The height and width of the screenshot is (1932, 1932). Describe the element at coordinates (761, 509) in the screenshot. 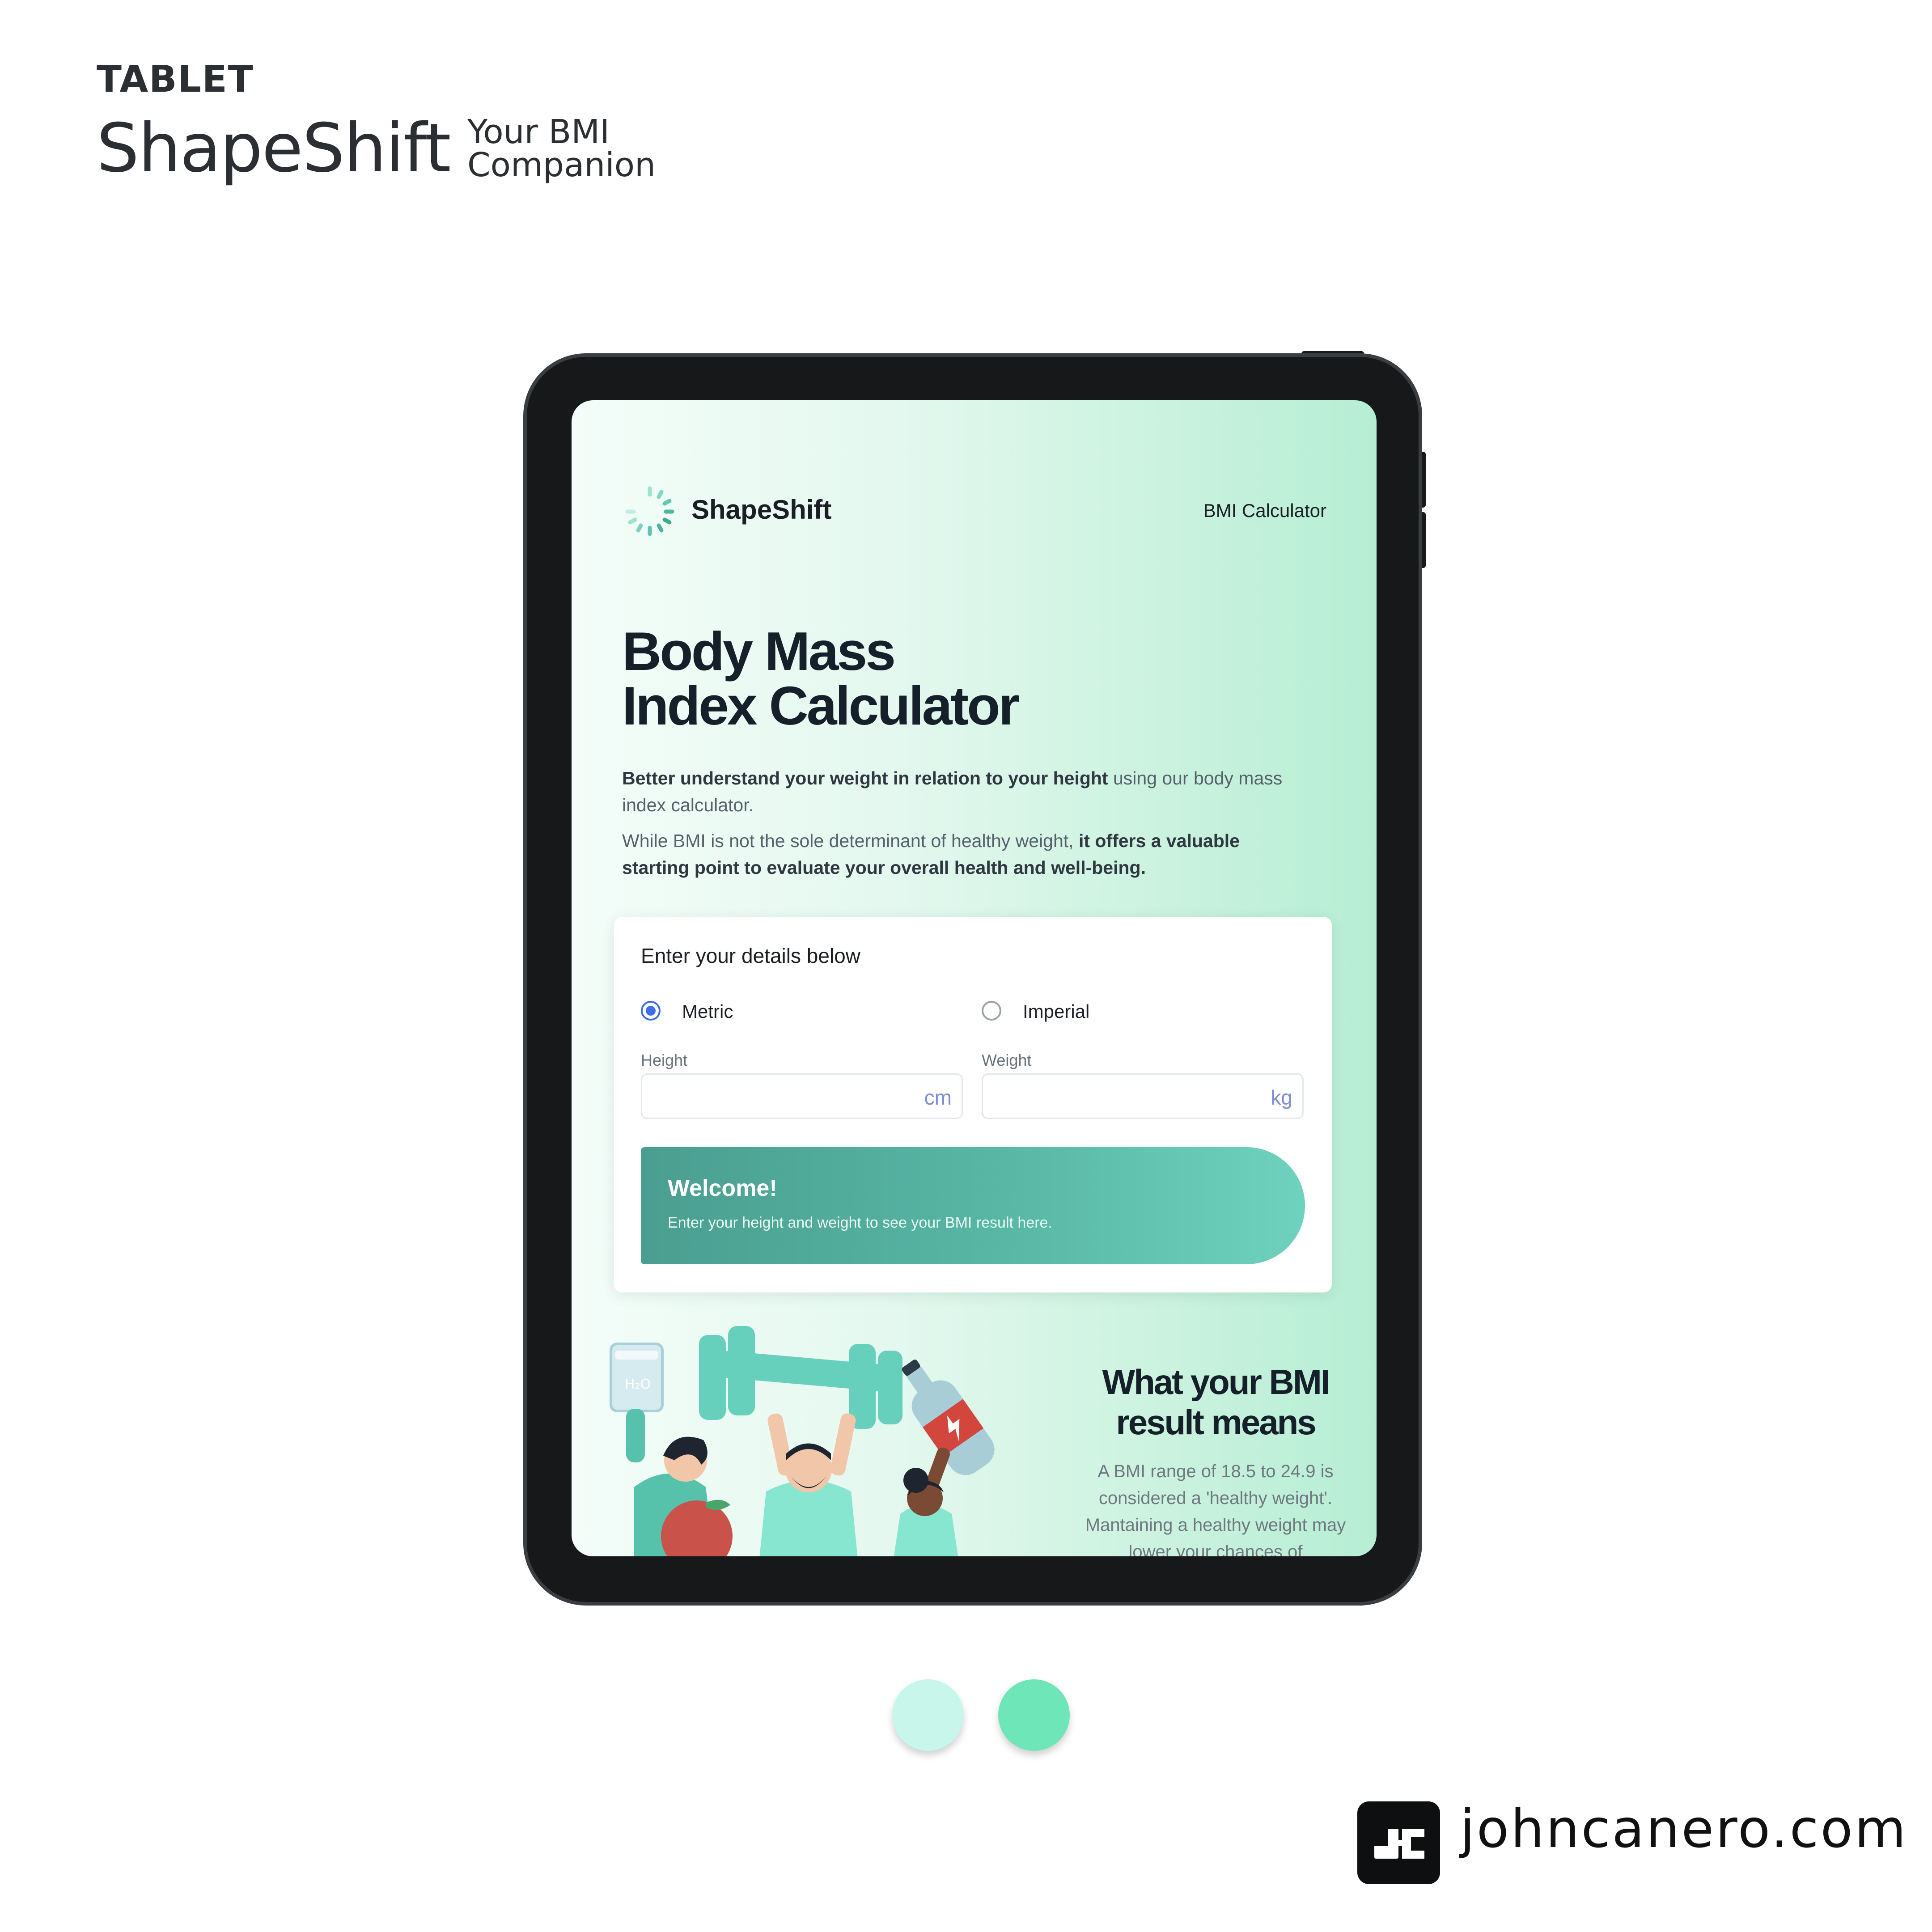

I see `app-logo-text: ShapeShift` at that location.